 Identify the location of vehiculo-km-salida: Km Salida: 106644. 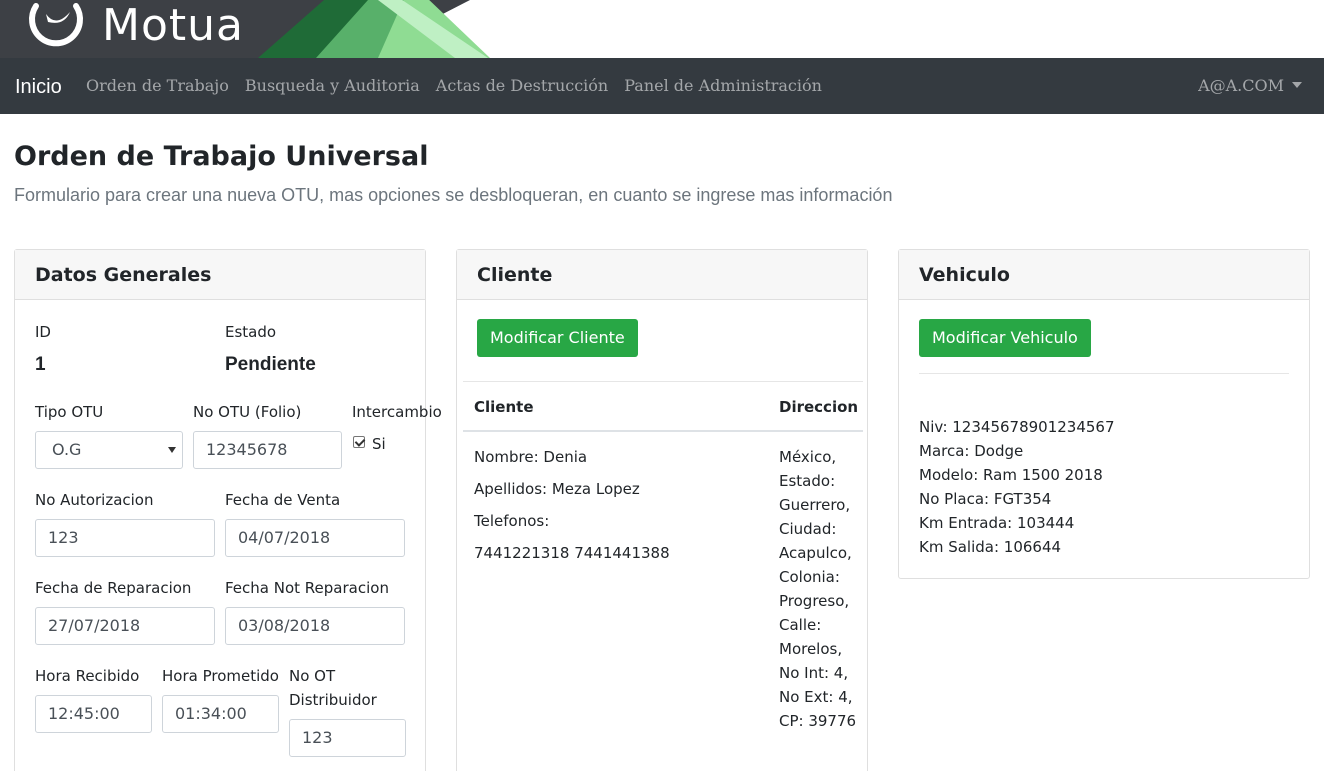
(990, 547).